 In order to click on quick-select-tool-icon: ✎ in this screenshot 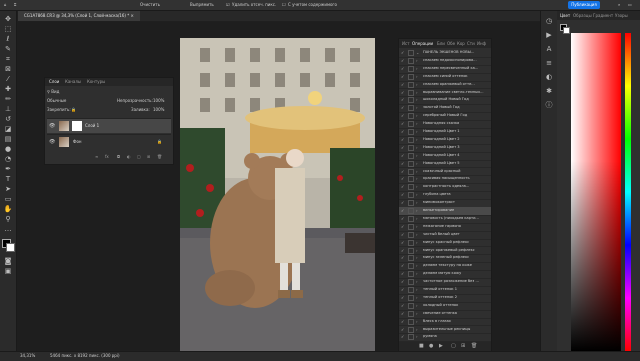, I will do `click(8, 49)`.